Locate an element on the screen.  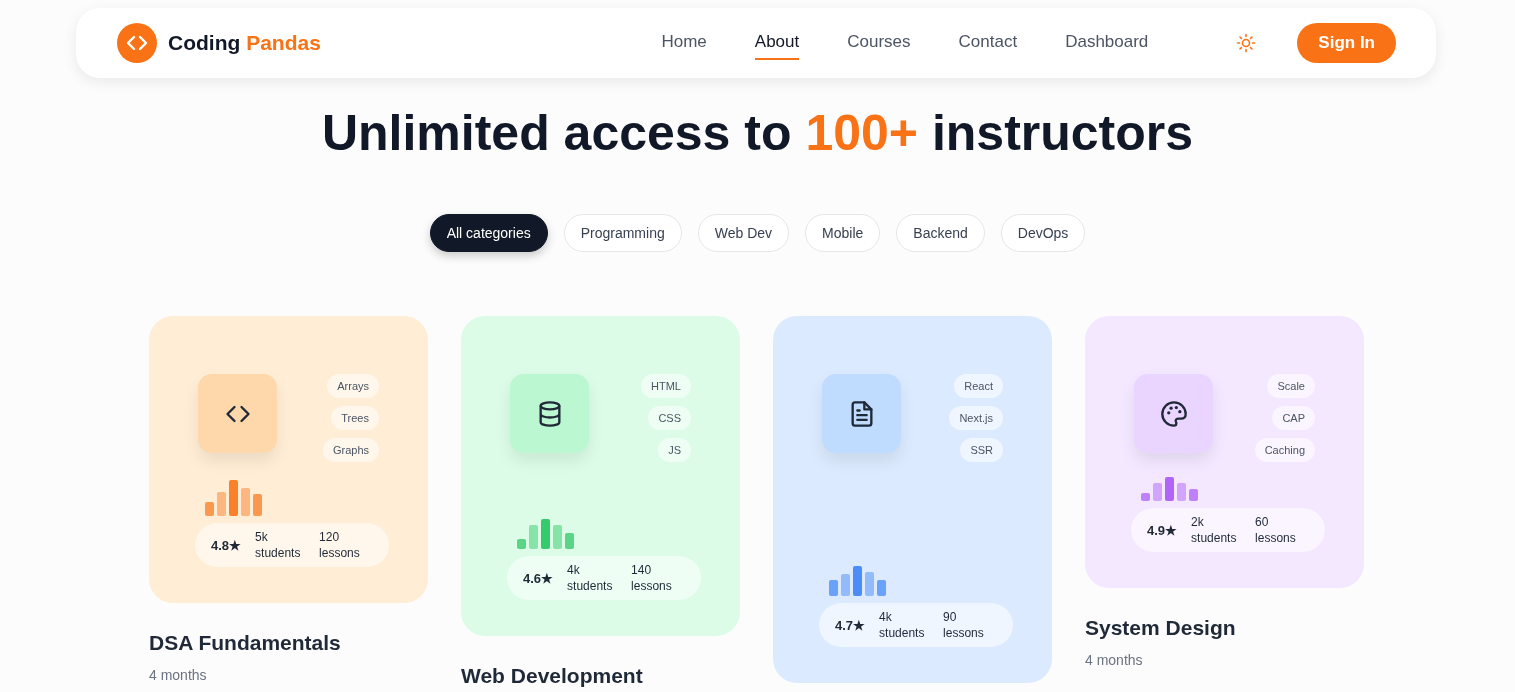
rating-text: 4.7★ is located at coordinates (850, 625).